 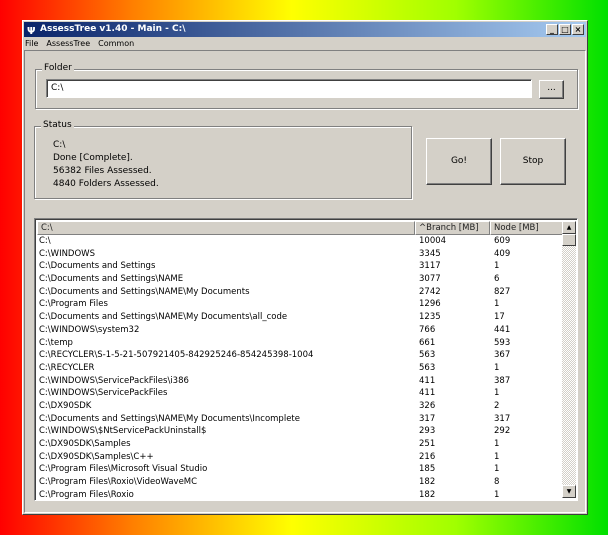 I want to click on cell-node-mb: 317, so click(x=502, y=418).